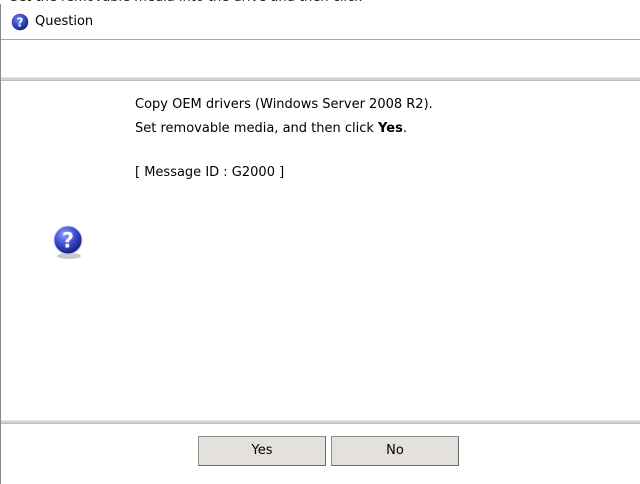 This screenshot has width=640, height=484. What do you see at coordinates (257, 128) in the screenshot?
I see `message-line-2-prefix: Set removable media, and then click` at bounding box center [257, 128].